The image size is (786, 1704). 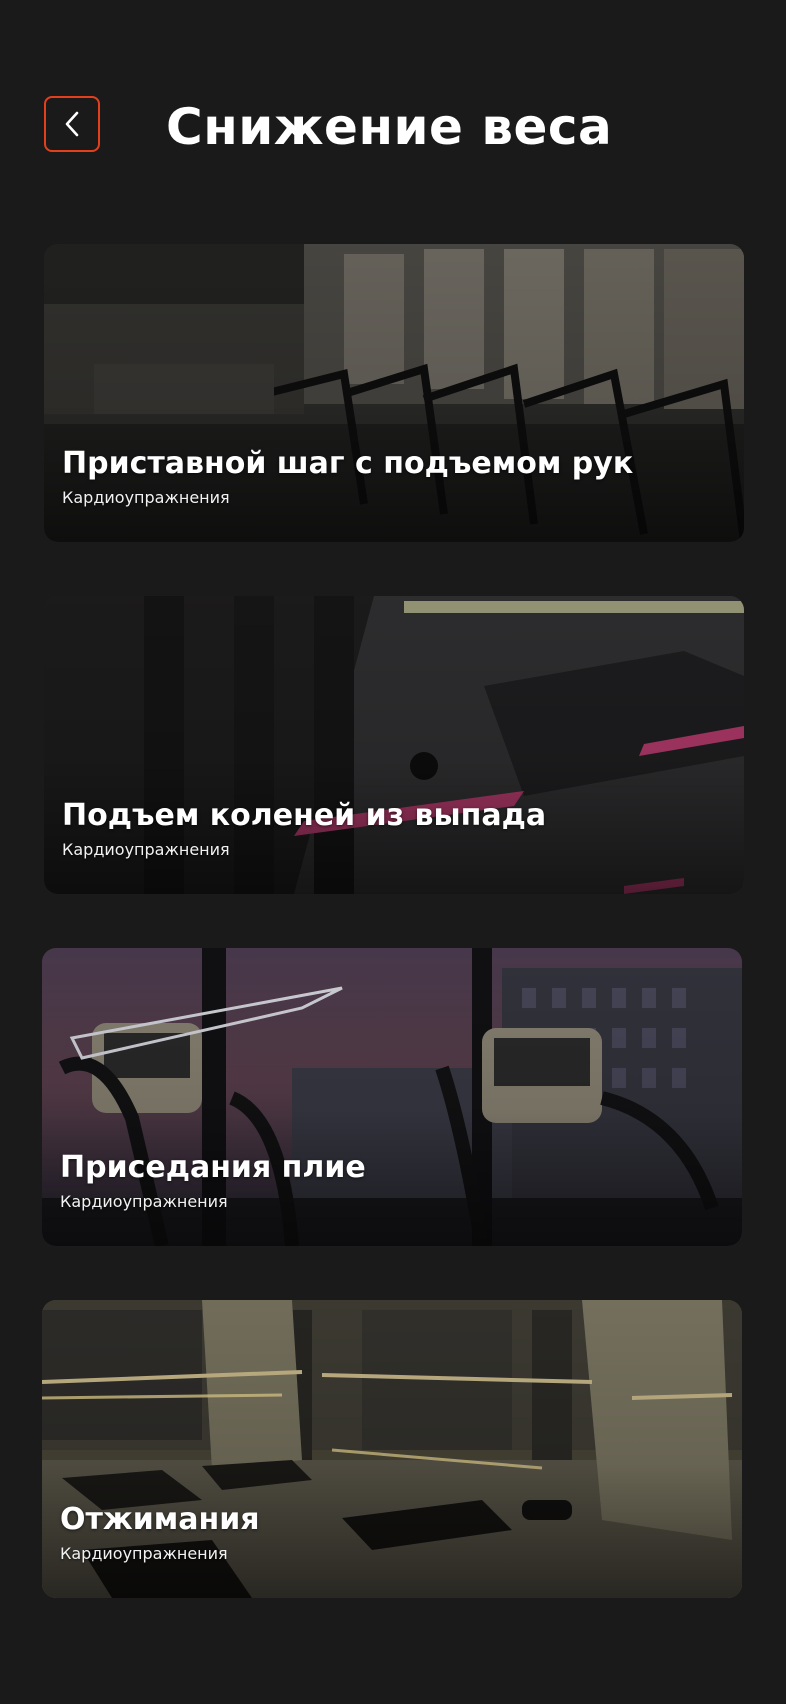 I want to click on exercise-title: Отжимания, so click(x=160, y=1519).